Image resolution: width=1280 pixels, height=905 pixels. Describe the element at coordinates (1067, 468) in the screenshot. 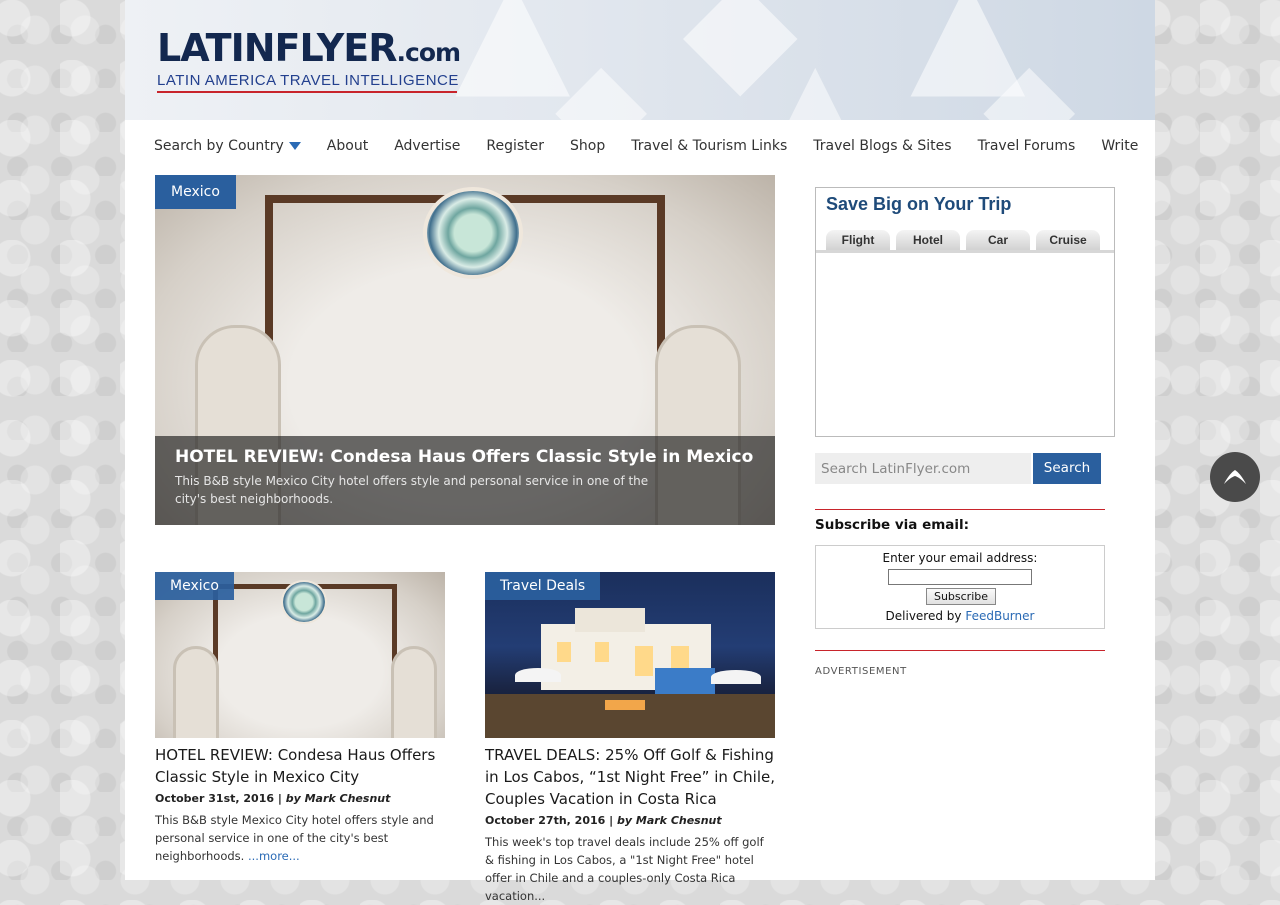

I see `search-button: Search` at that location.